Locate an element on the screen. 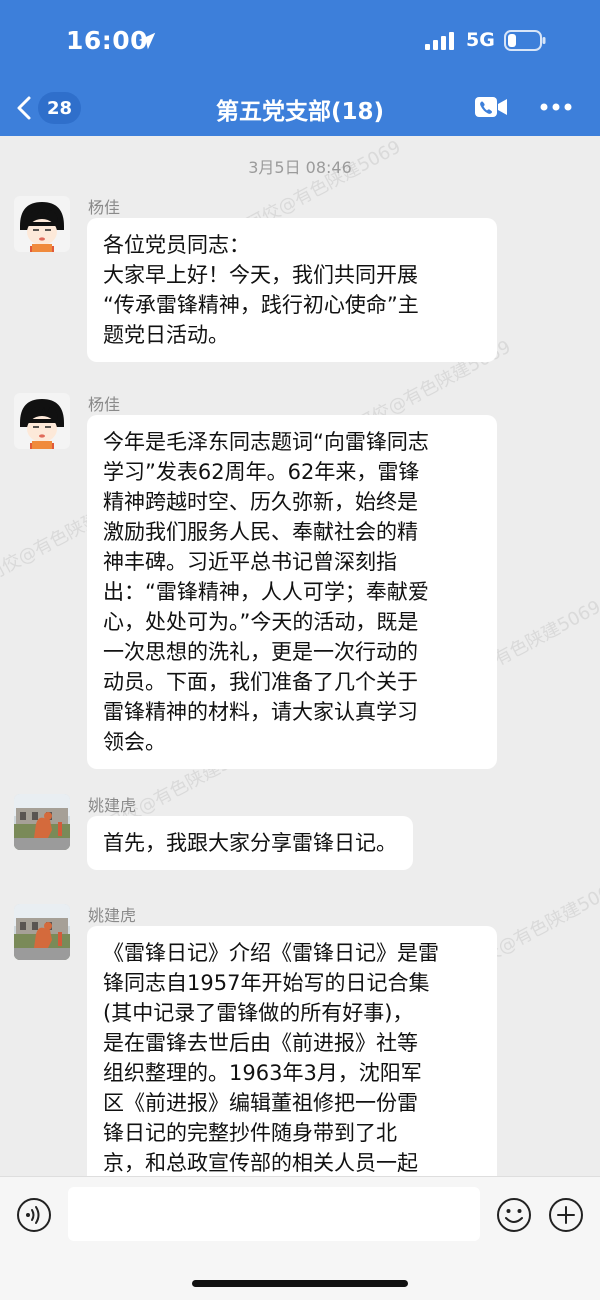  cellular-signal-icon is located at coordinates (439, 41).